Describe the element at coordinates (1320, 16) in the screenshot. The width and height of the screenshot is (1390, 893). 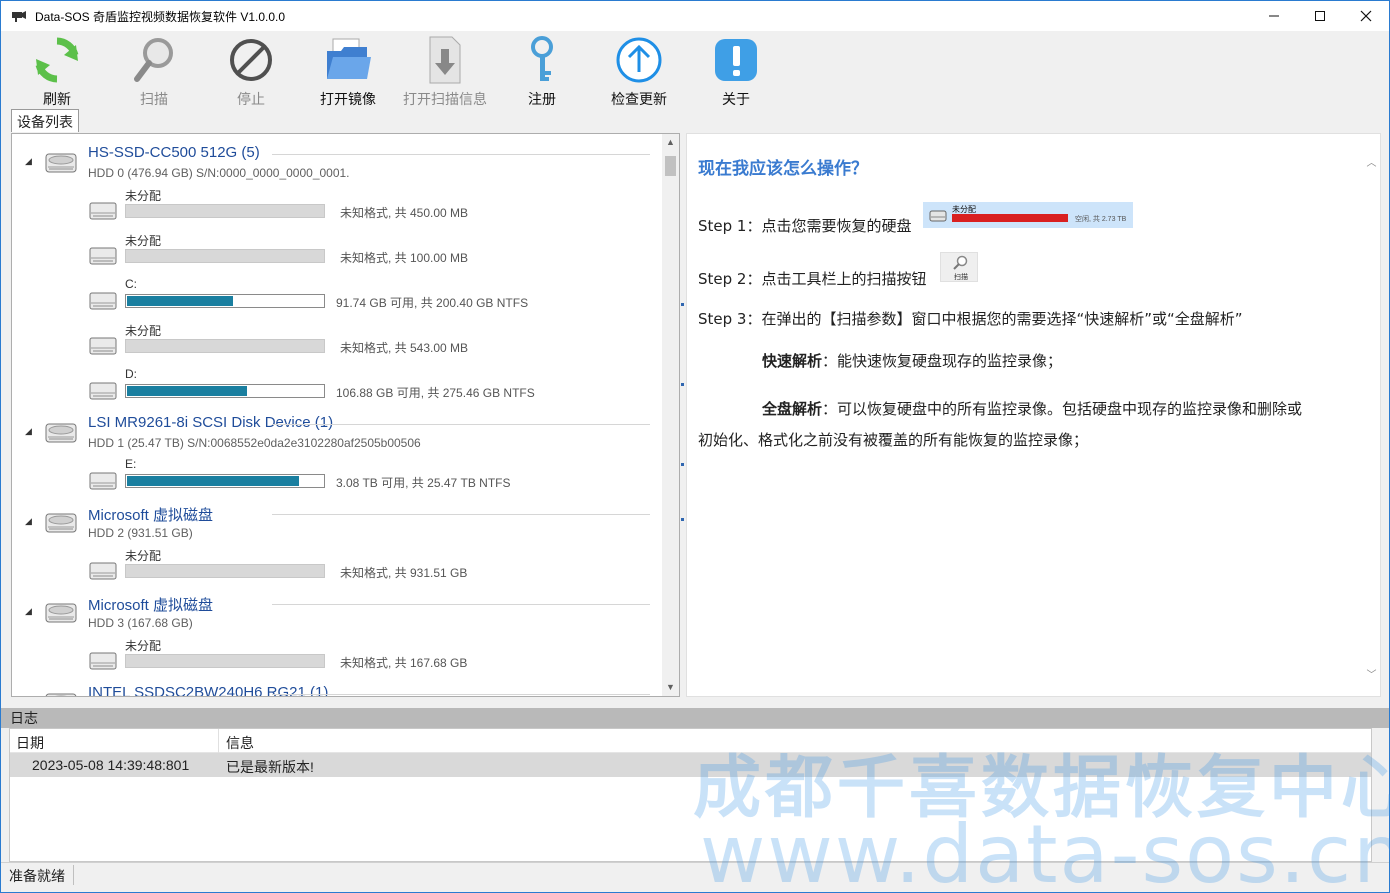
I see `maximize-button` at that location.